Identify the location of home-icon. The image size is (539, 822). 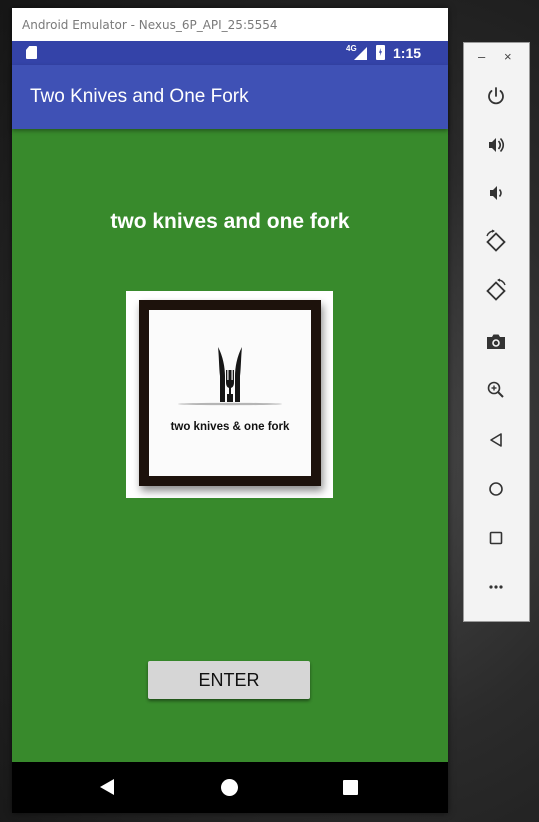
(229, 787).